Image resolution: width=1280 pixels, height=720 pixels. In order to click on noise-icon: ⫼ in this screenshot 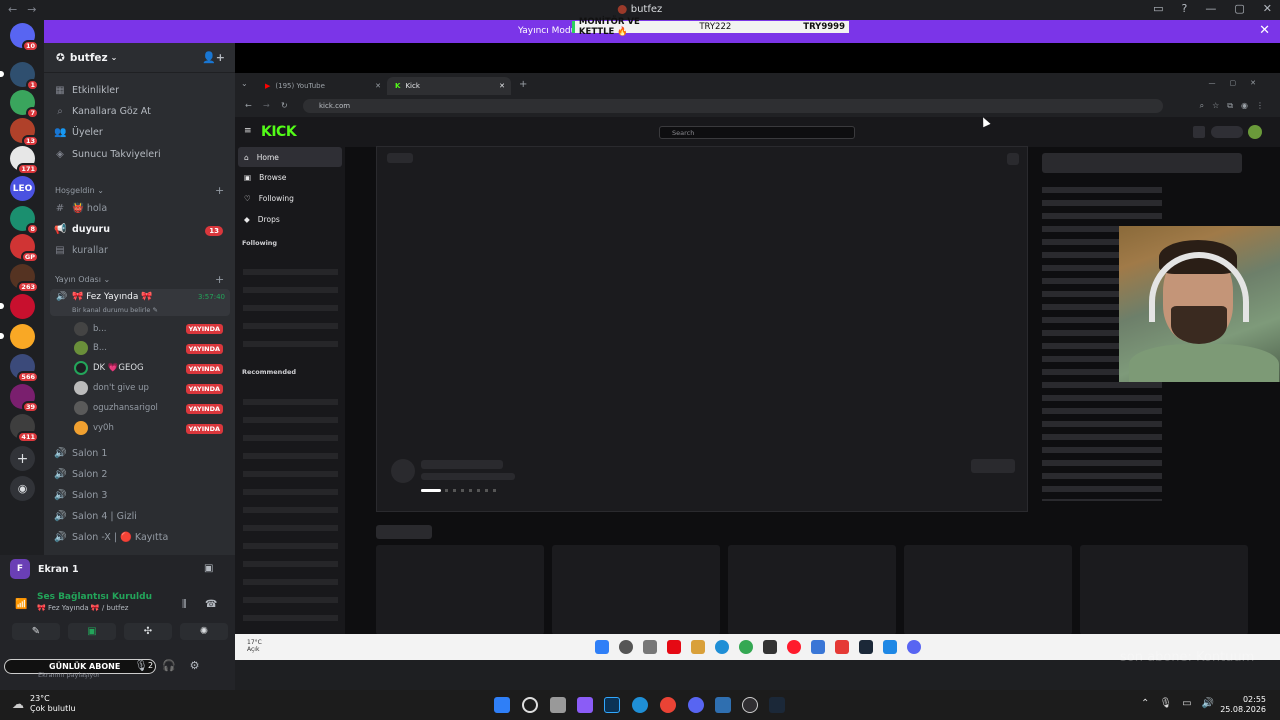, I will do `click(184, 604)`.